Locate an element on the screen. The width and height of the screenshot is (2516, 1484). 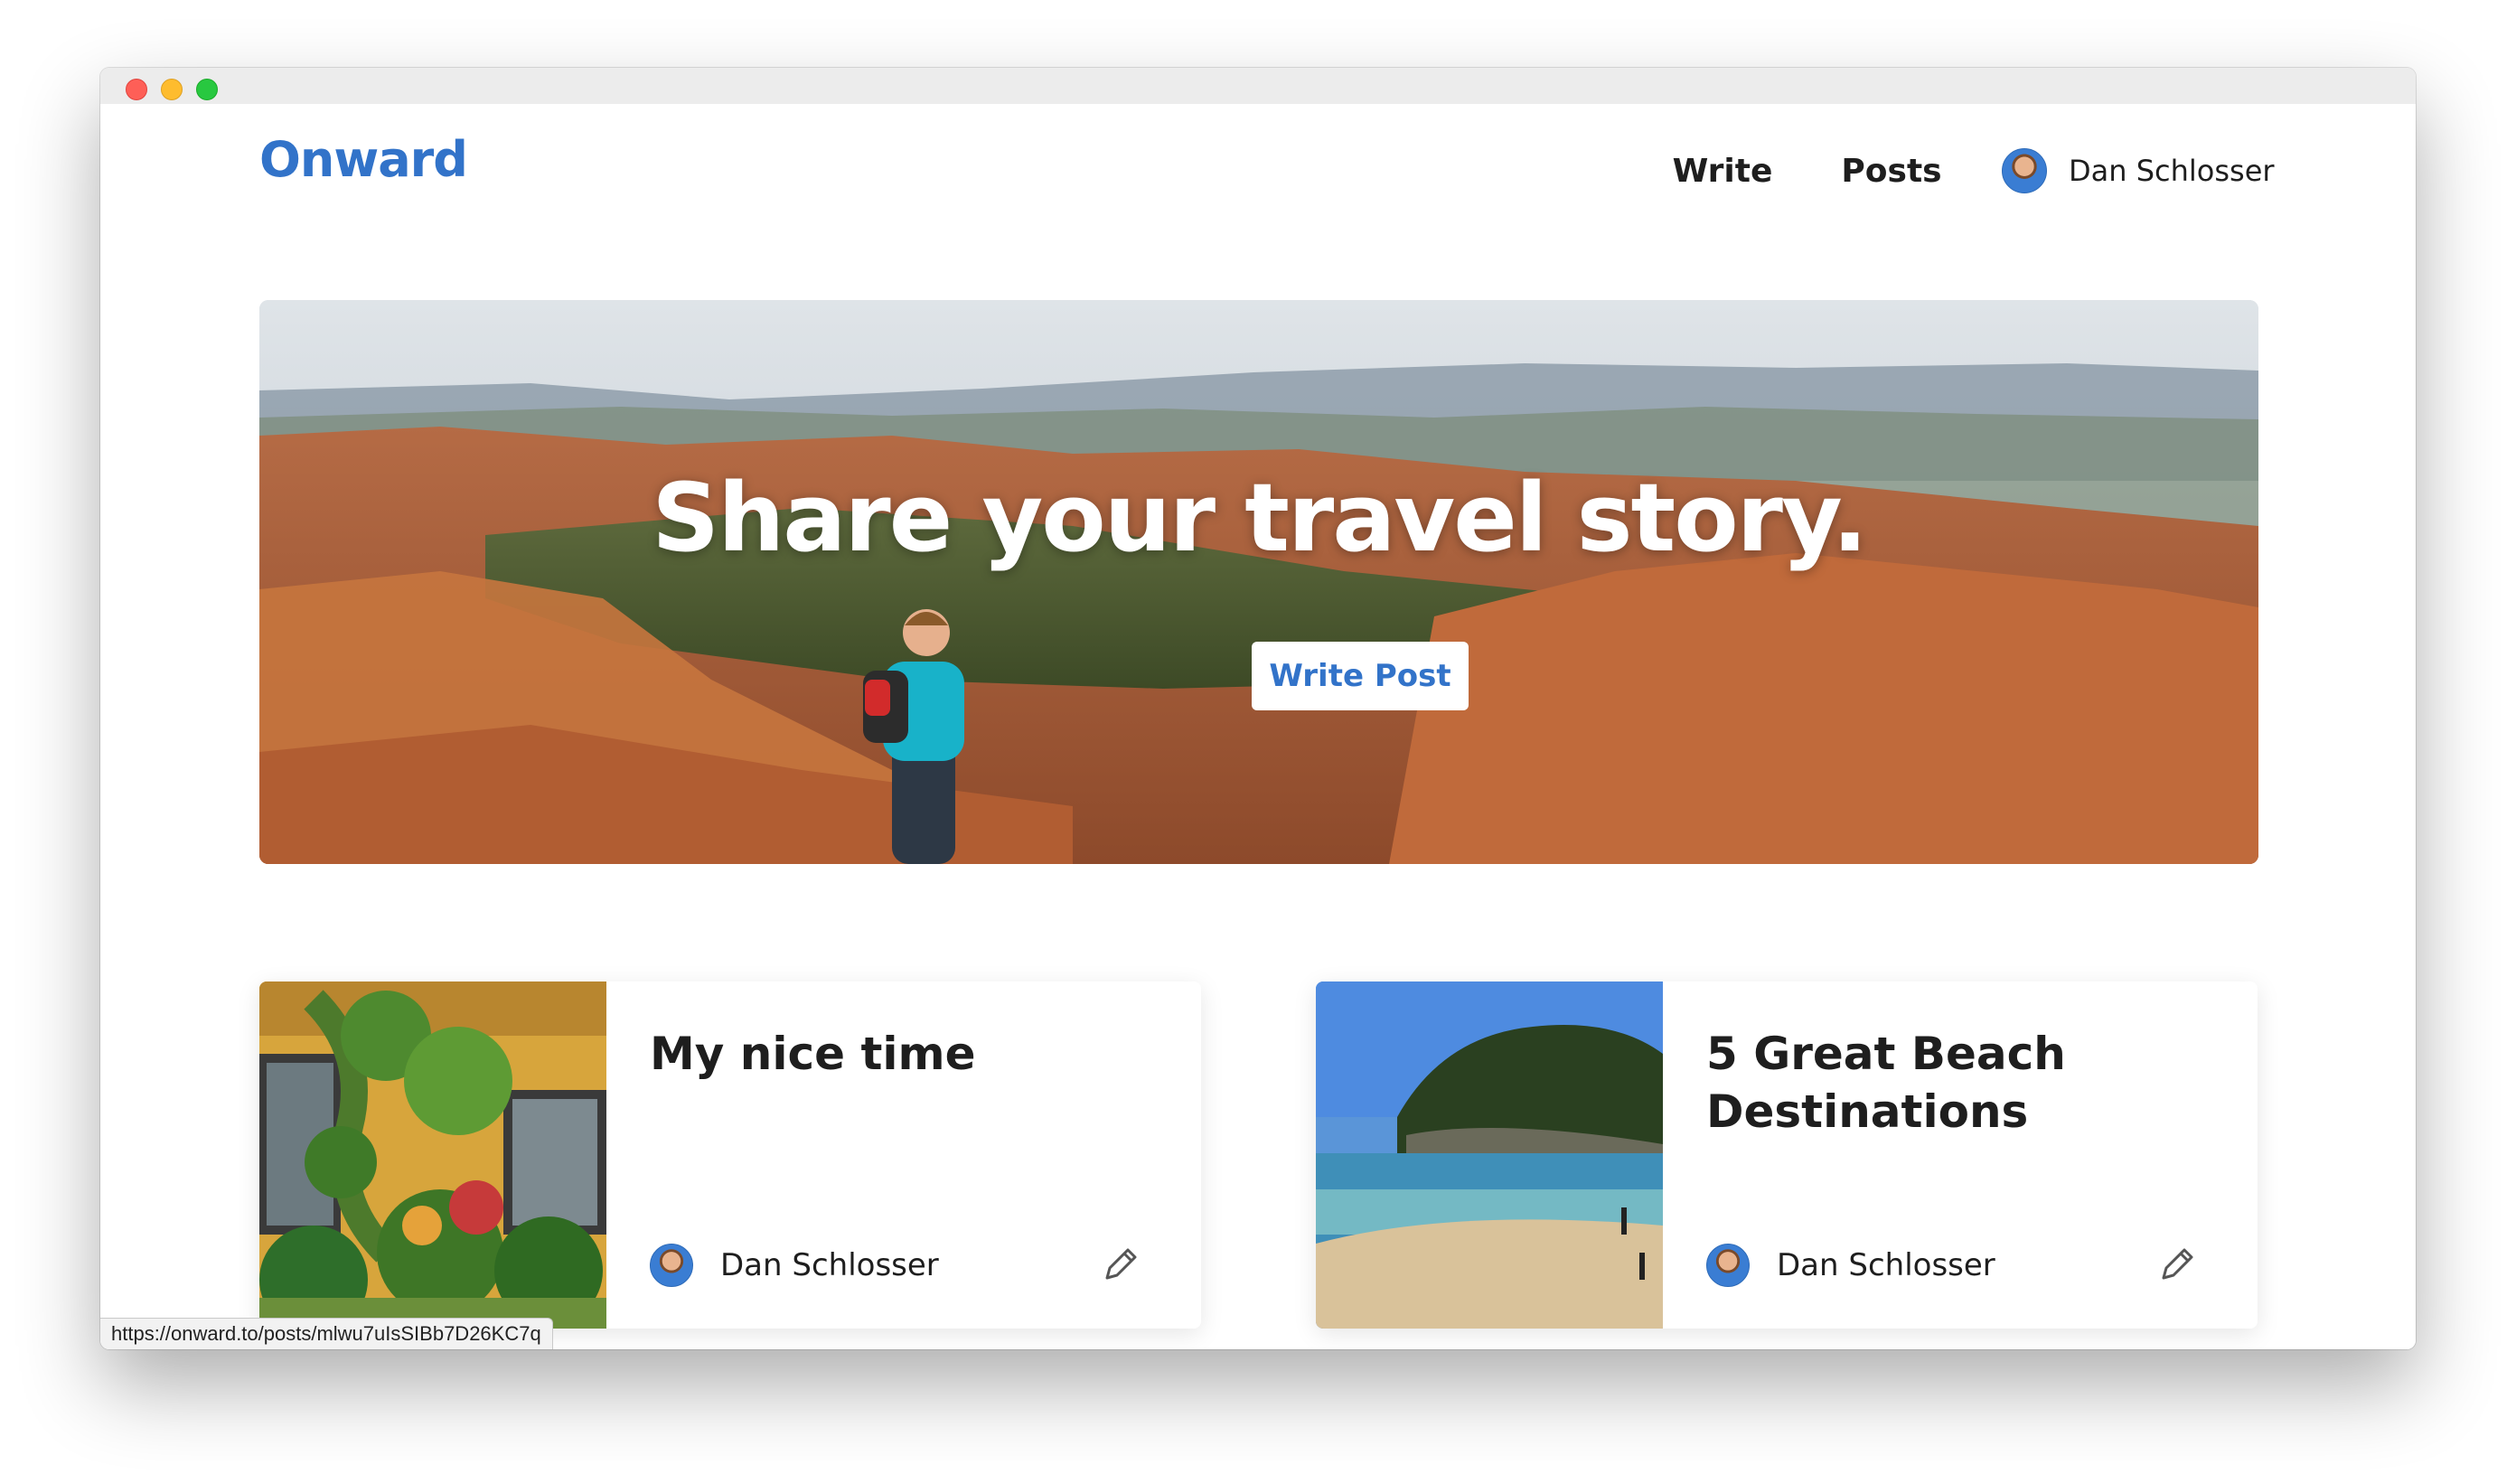
post-card: 5 Great Beach Destinations Dan Schlosser is located at coordinates (1787, 1156).